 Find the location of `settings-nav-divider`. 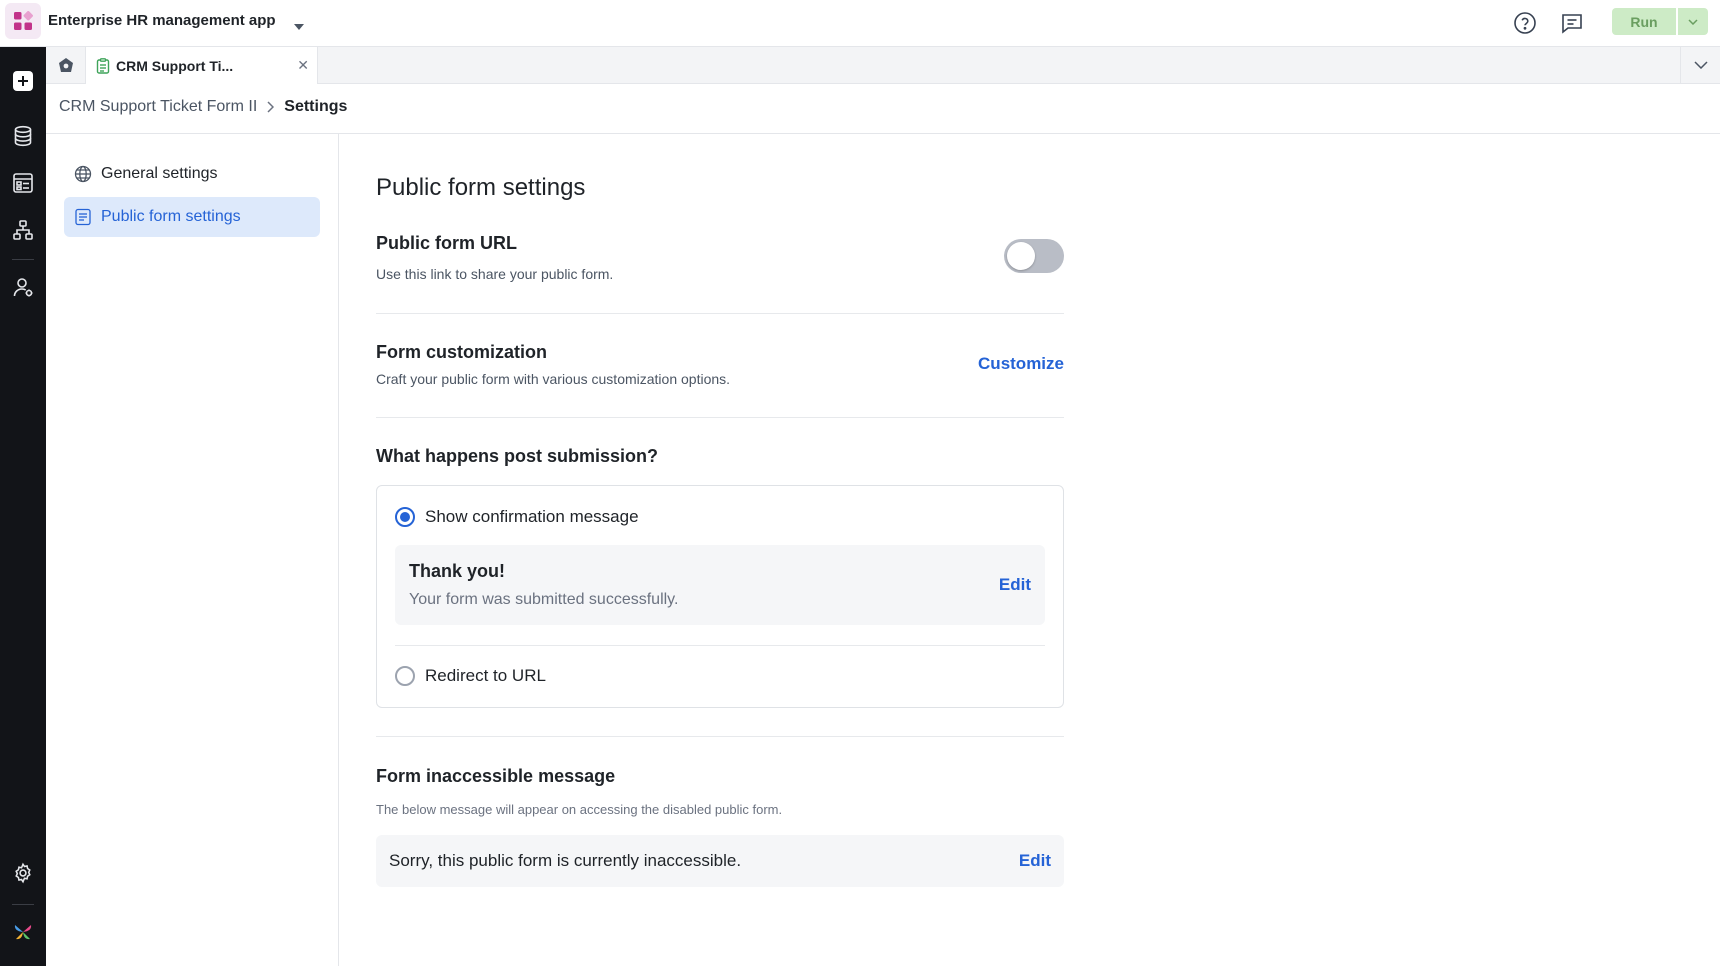

settings-nav-divider is located at coordinates (338, 550).